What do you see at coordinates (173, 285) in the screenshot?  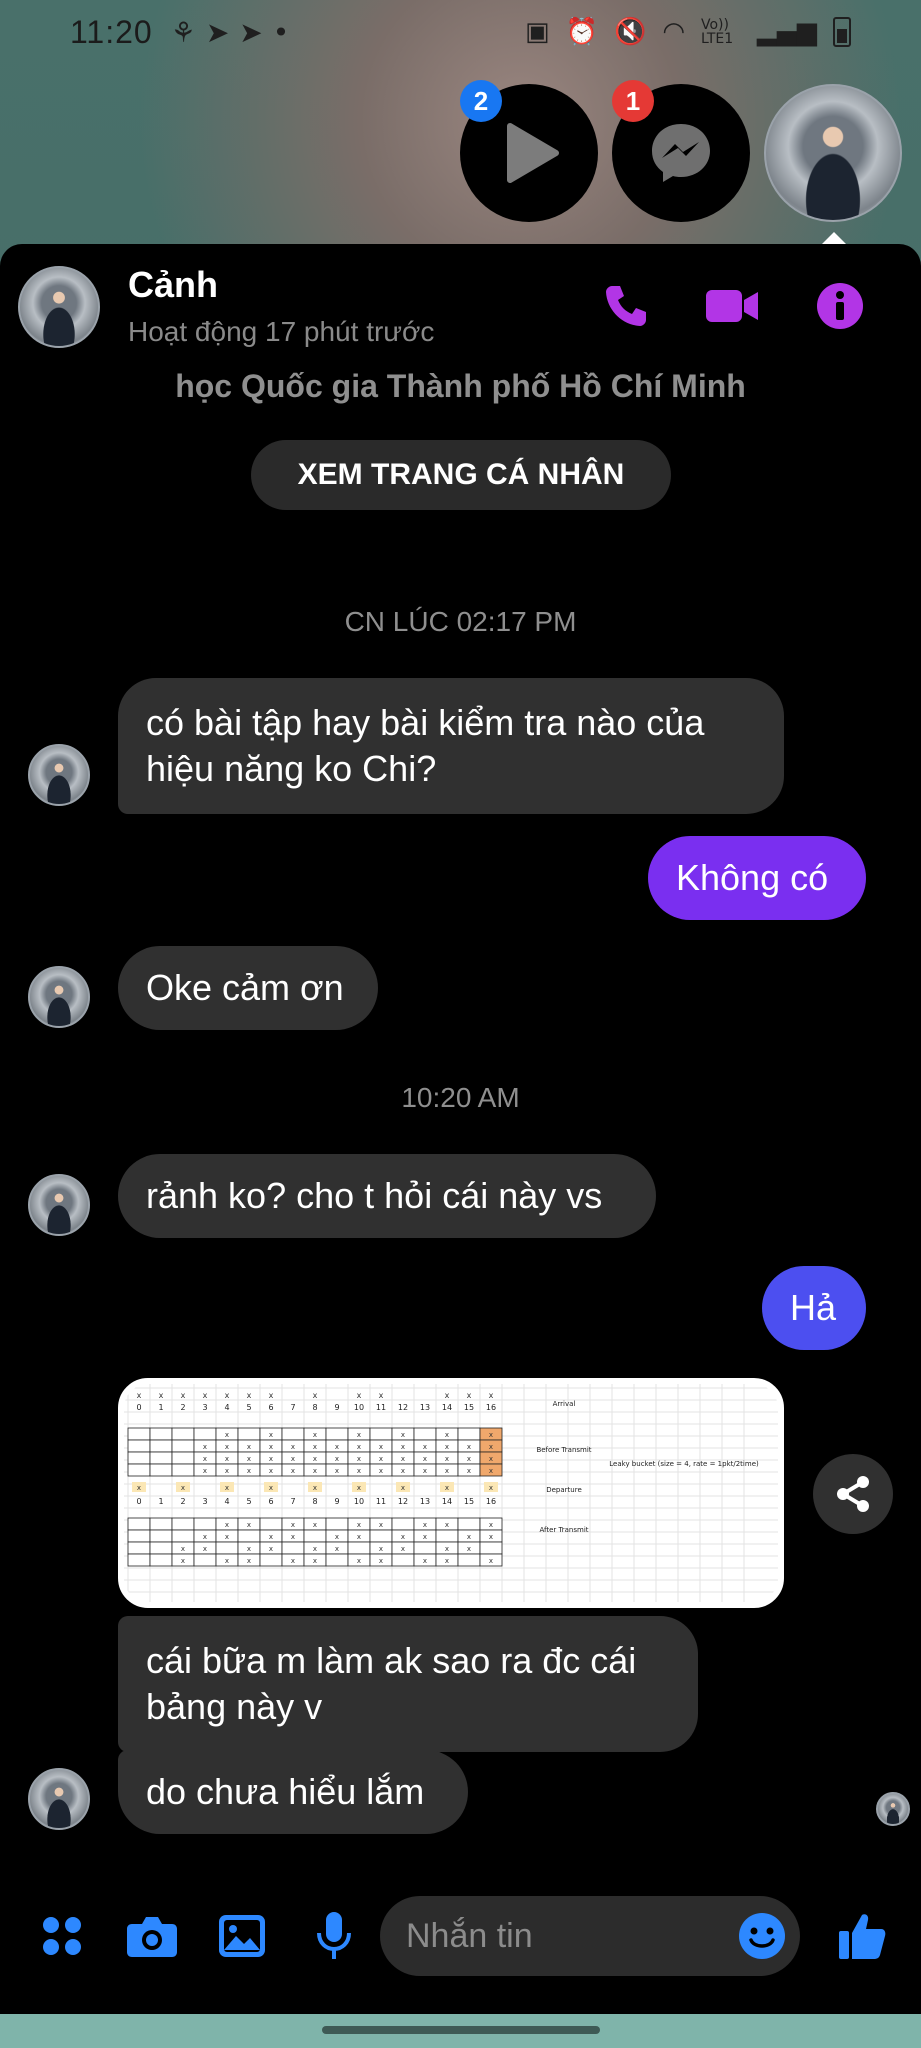 I see `contact-name: Cảnh` at bounding box center [173, 285].